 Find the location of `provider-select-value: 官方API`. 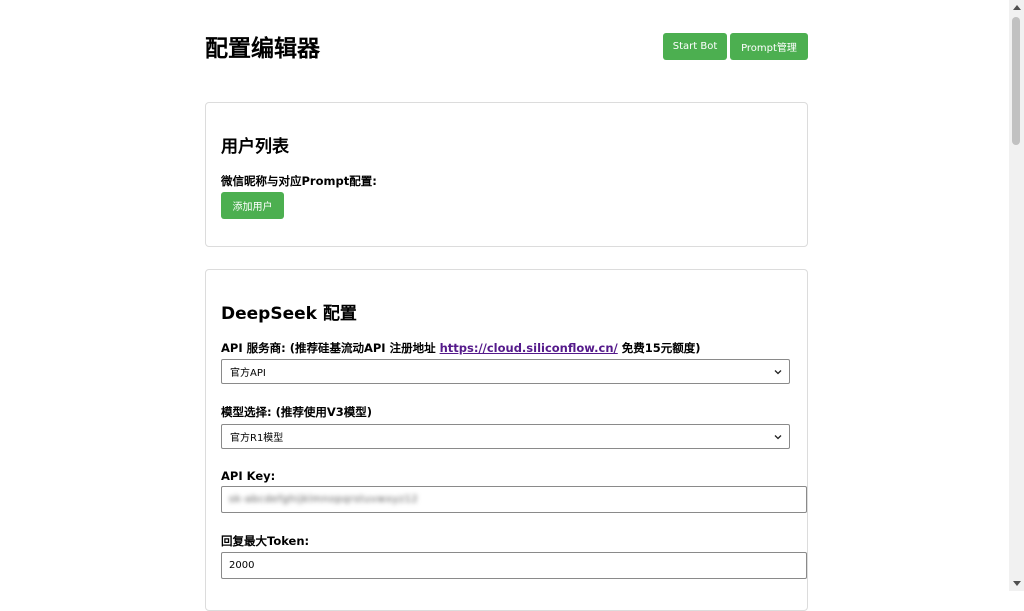

provider-select-value: 官方API is located at coordinates (248, 373).